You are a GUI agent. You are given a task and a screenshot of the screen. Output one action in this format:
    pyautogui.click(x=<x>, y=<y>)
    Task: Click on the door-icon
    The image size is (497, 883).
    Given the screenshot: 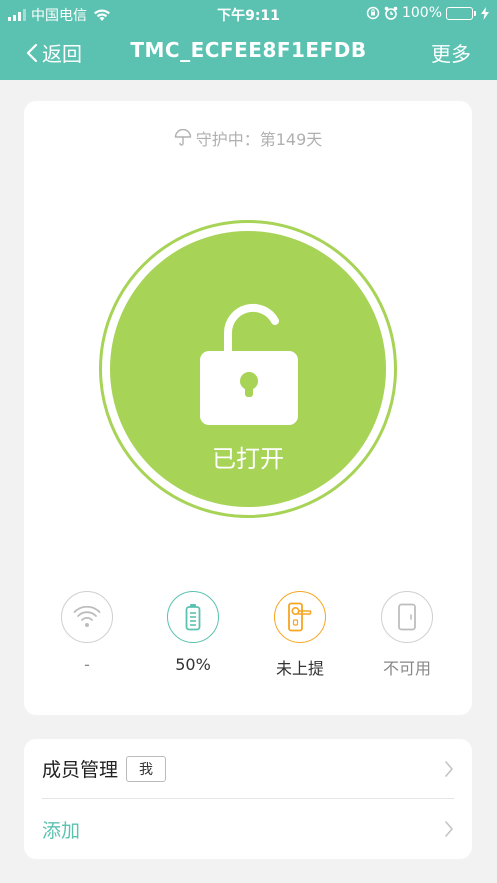 What is the action you would take?
    pyautogui.click(x=407, y=617)
    